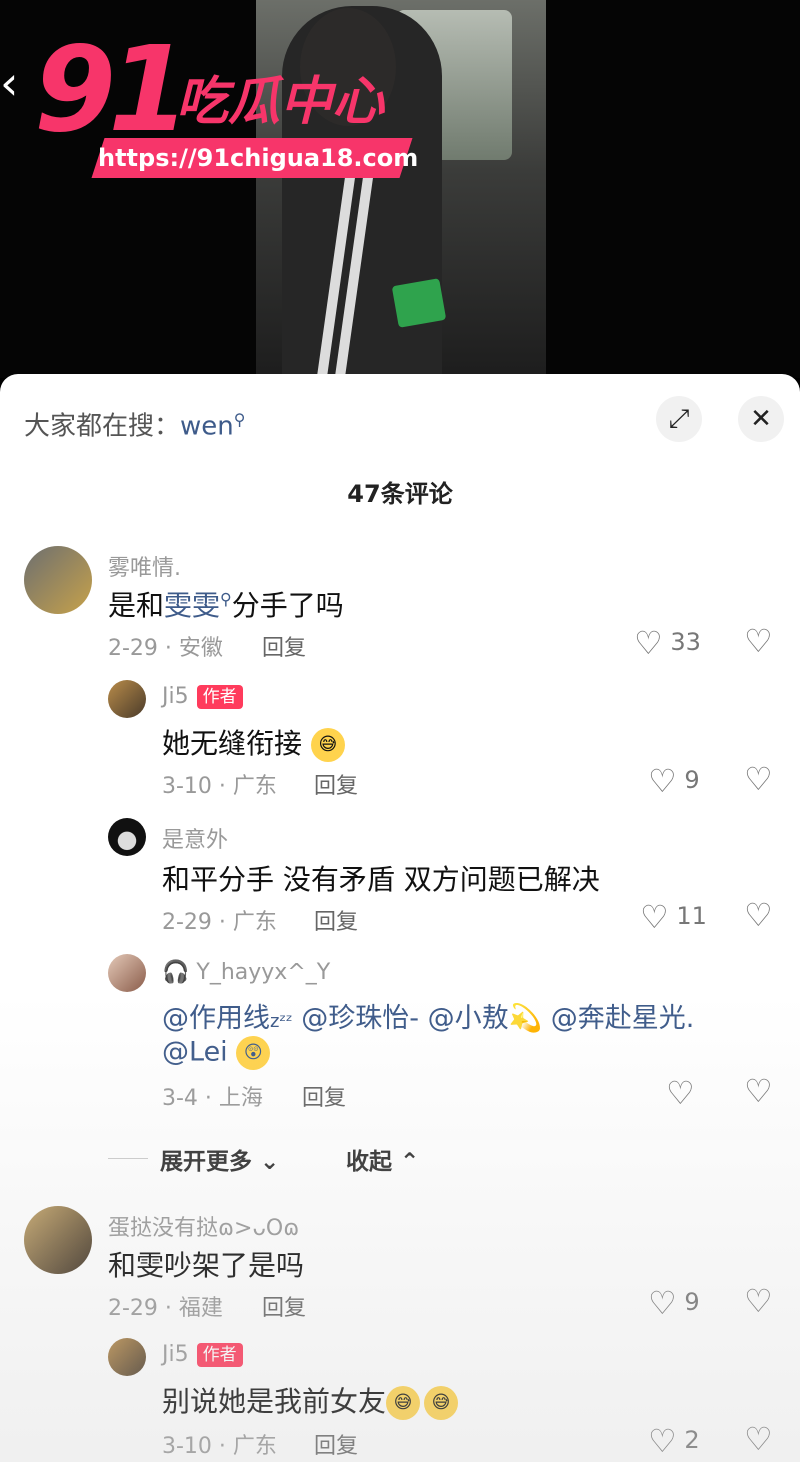 The width and height of the screenshot is (800, 1462). What do you see at coordinates (207, 427) in the screenshot?
I see `search-keyword: wen` at bounding box center [207, 427].